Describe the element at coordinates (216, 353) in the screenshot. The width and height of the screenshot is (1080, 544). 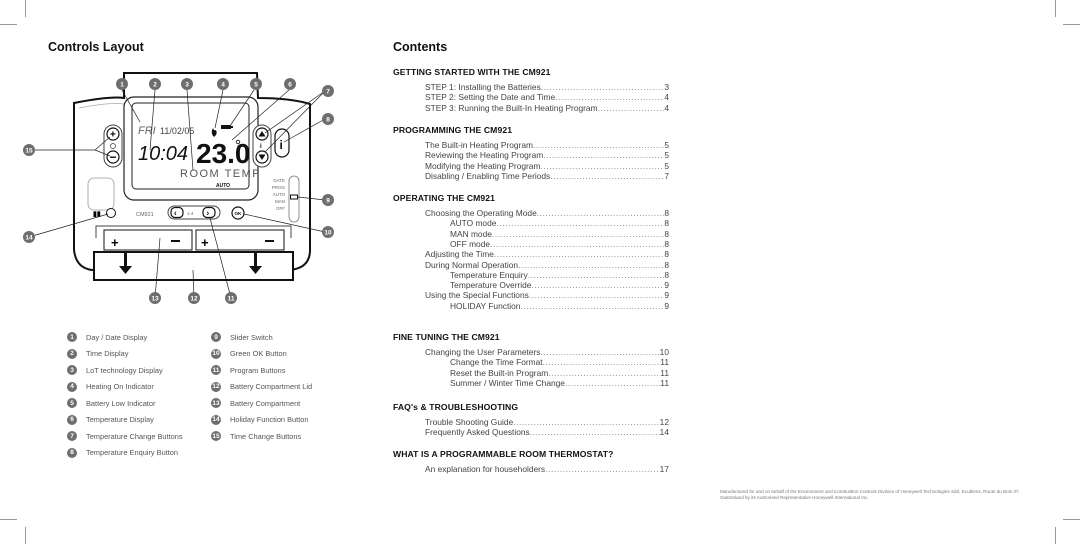
I see `legend-number-badge: 10` at that location.